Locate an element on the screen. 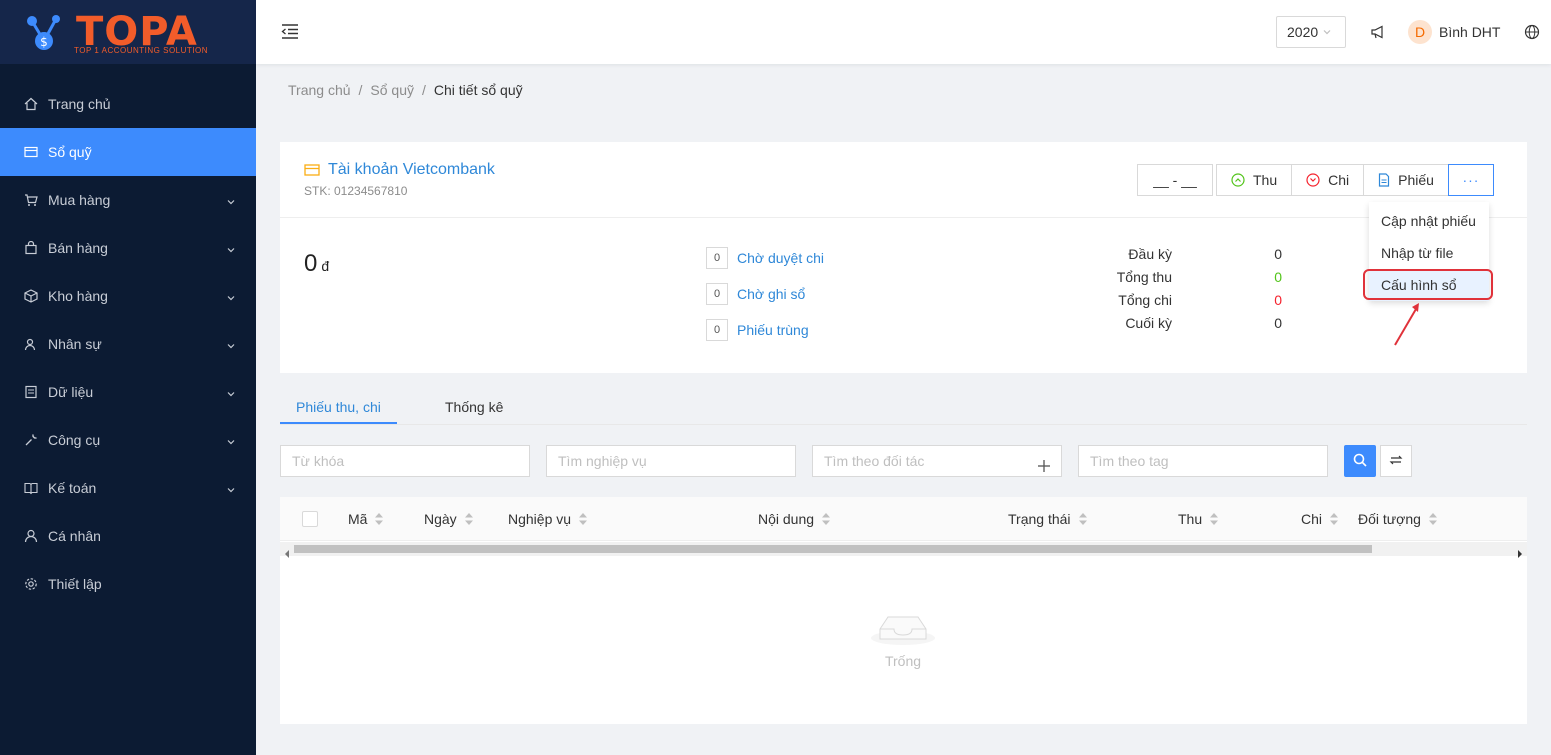  horizontal-scrollbar is located at coordinates (903, 550).